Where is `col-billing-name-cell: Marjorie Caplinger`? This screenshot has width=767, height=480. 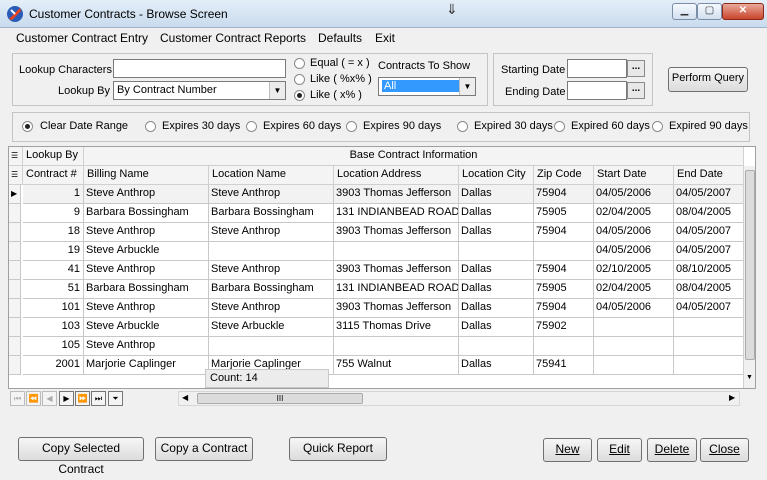 col-billing-name-cell: Marjorie Caplinger is located at coordinates (146, 365).